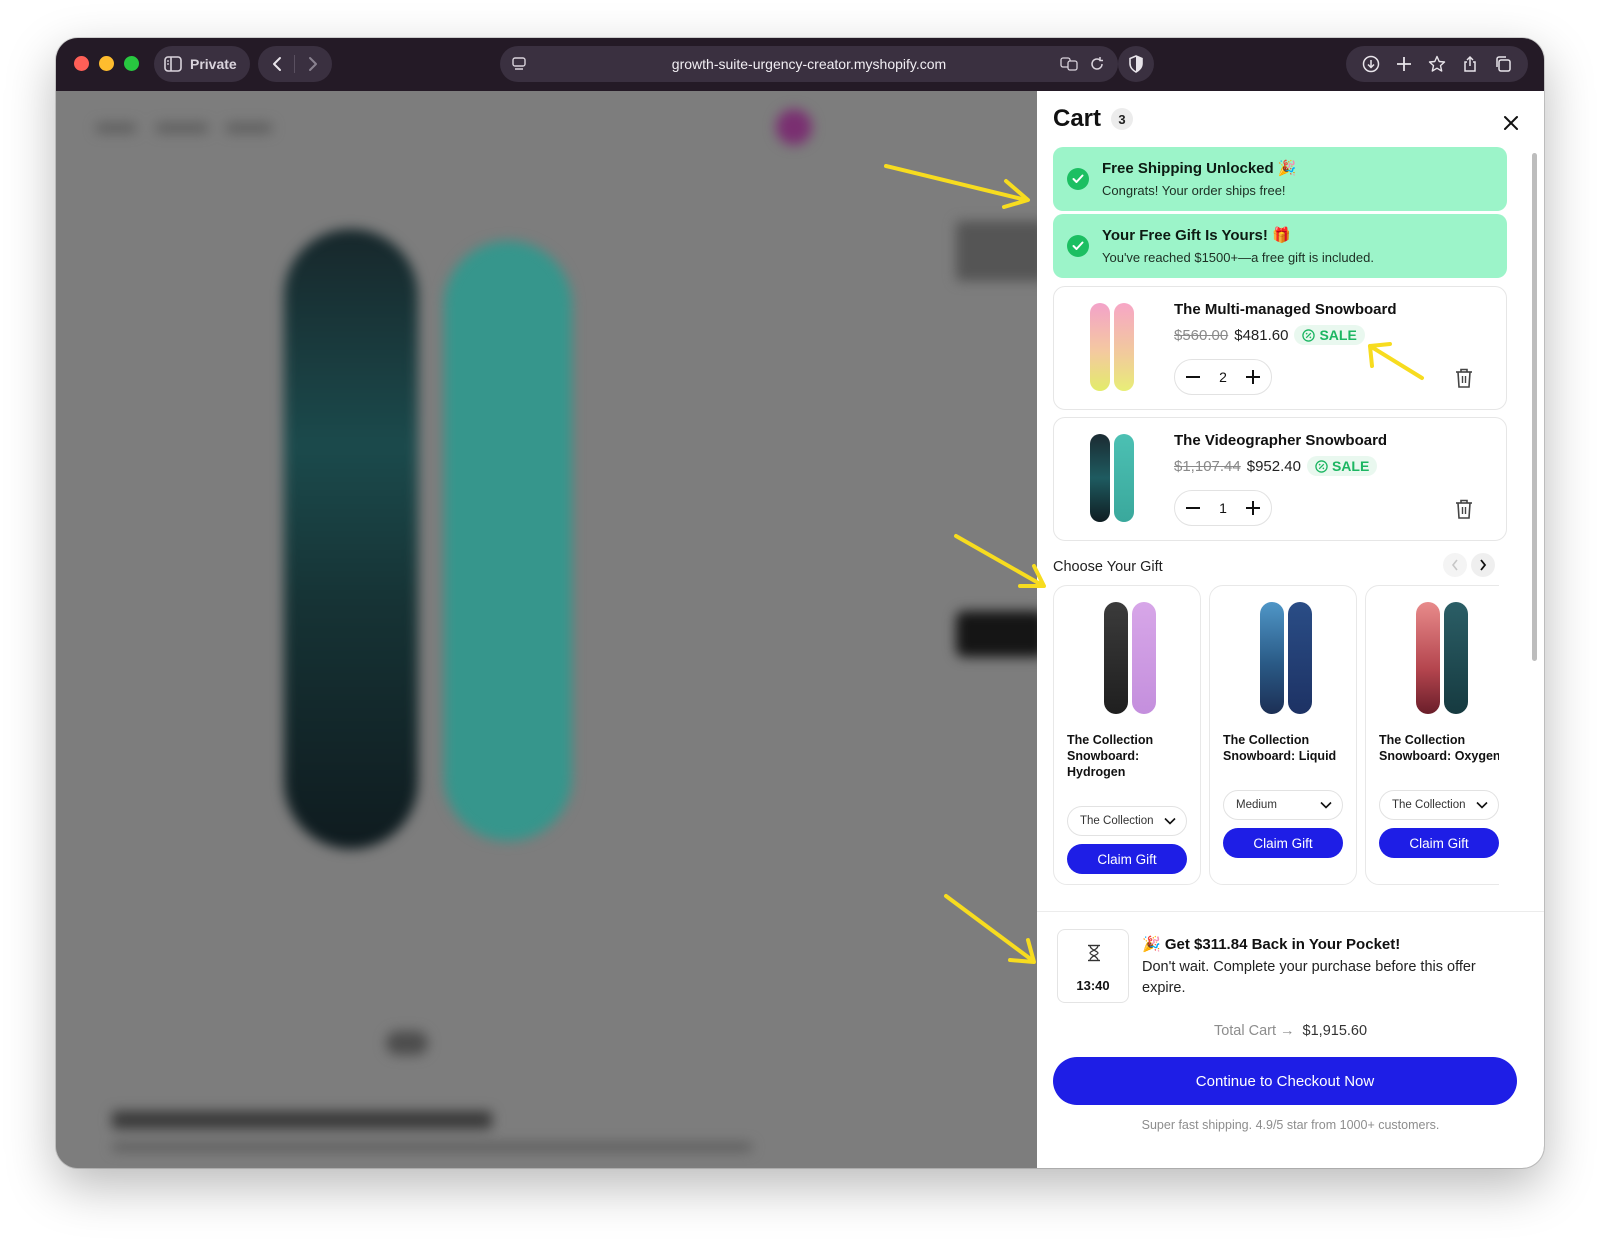 This screenshot has height=1242, width=1600. I want to click on carousel-indicator-blurred, so click(407, 1043).